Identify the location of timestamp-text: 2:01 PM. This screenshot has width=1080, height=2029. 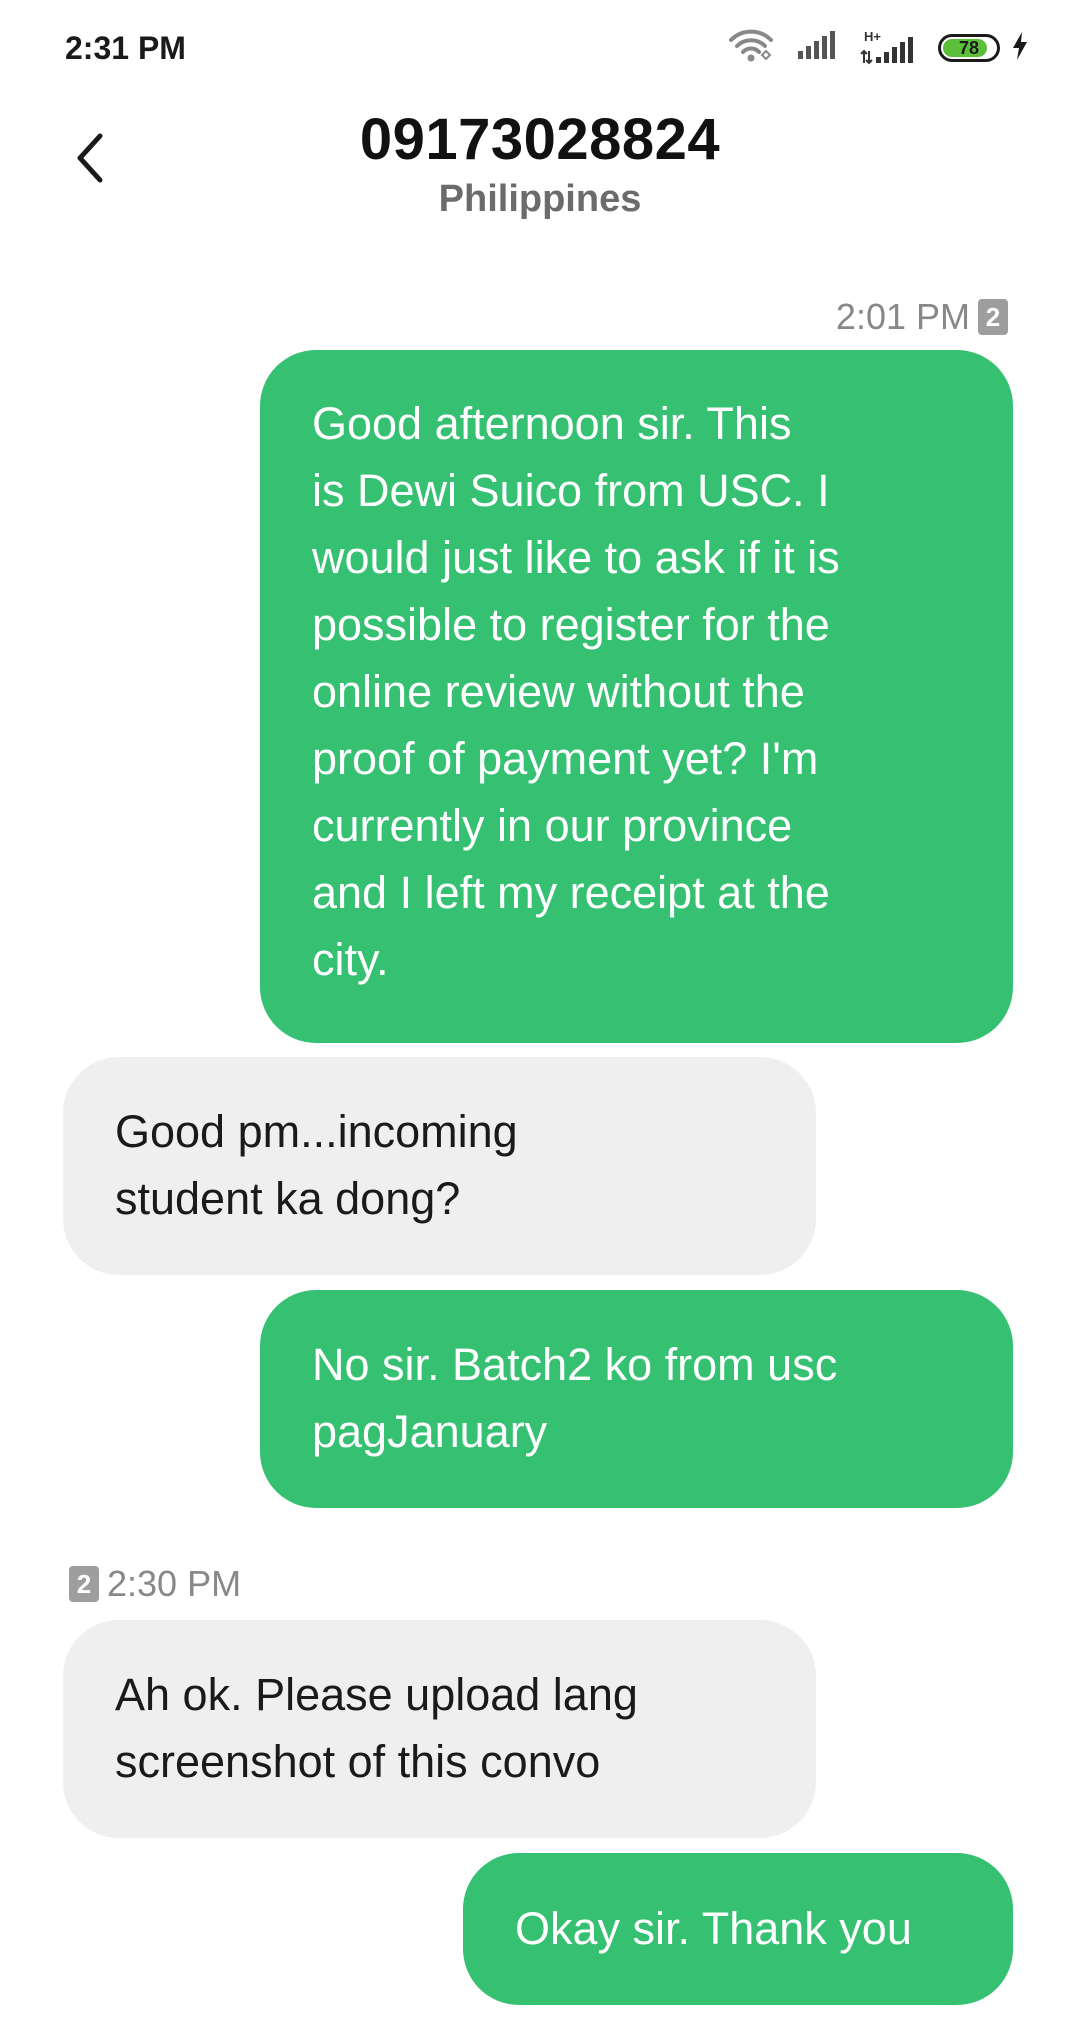
(902, 316).